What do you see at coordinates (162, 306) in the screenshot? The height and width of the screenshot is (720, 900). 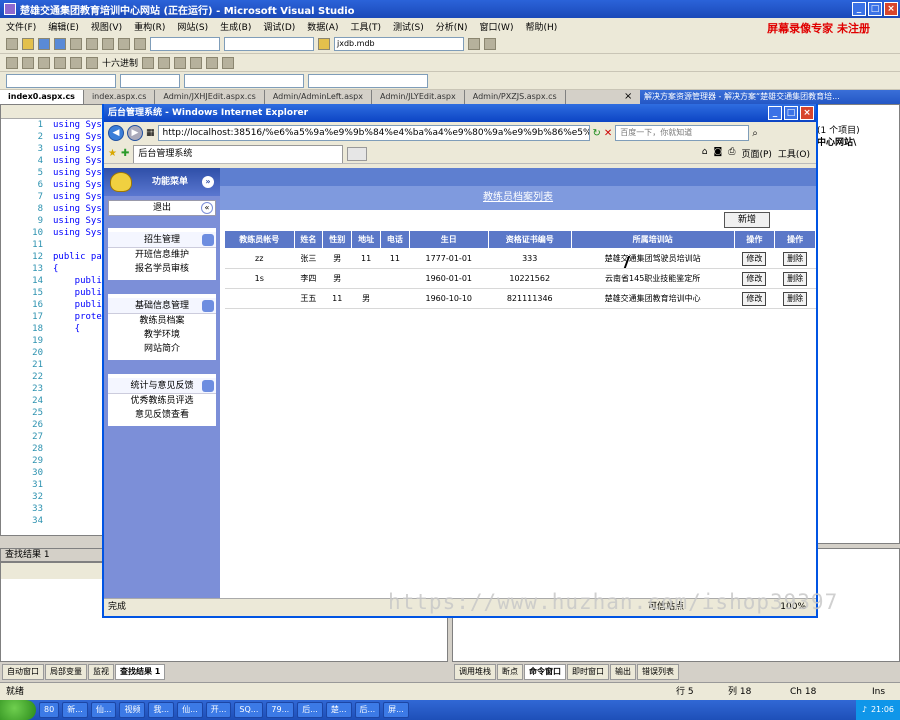 I see `sidebar-group-title: 基础信息管理` at bounding box center [162, 306].